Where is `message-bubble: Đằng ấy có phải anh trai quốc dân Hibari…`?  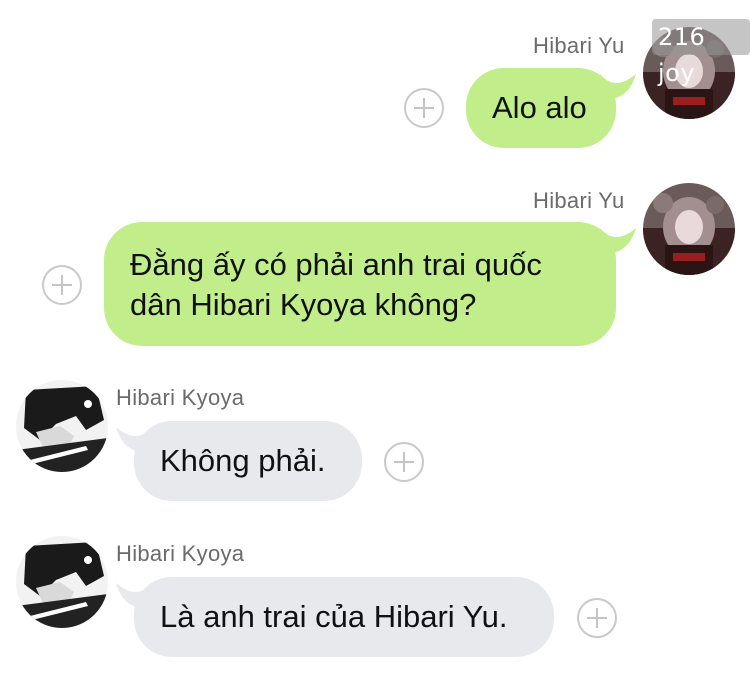
message-bubble: Đằng ấy có phải anh trai quốc dân Hibari… is located at coordinates (360, 284).